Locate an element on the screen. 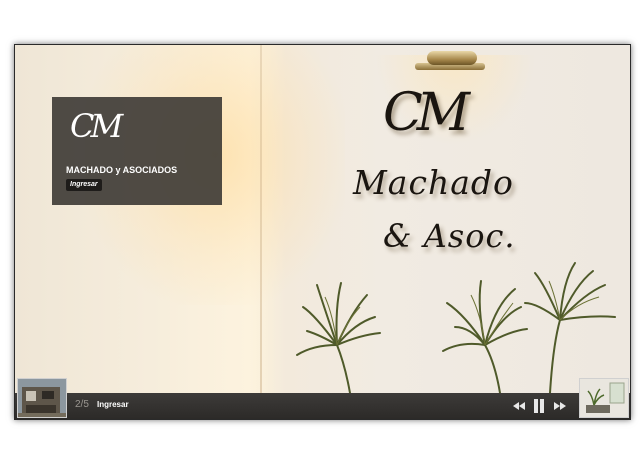  previous-thumbnail is located at coordinates (42, 398).